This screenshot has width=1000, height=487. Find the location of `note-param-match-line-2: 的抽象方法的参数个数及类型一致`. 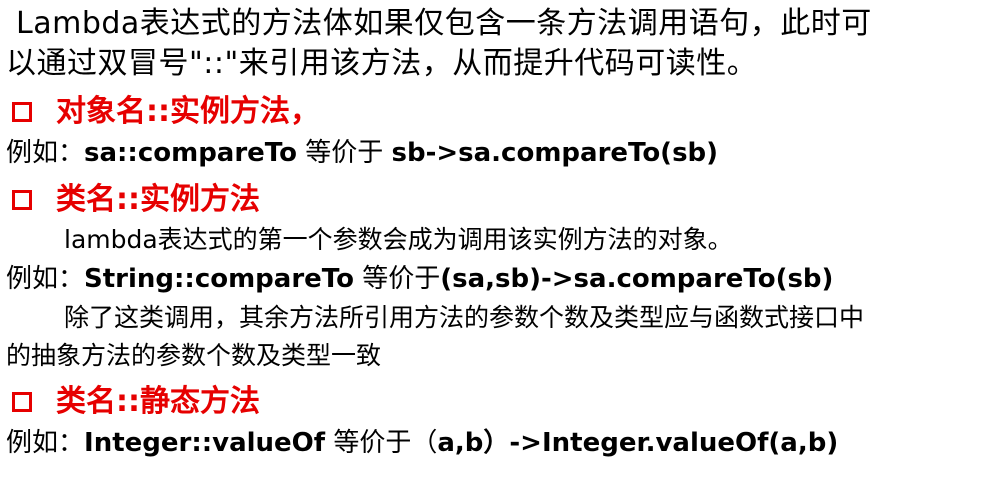

note-param-match-line-2: 的抽象方法的参数个数及类型一致 is located at coordinates (194, 355).